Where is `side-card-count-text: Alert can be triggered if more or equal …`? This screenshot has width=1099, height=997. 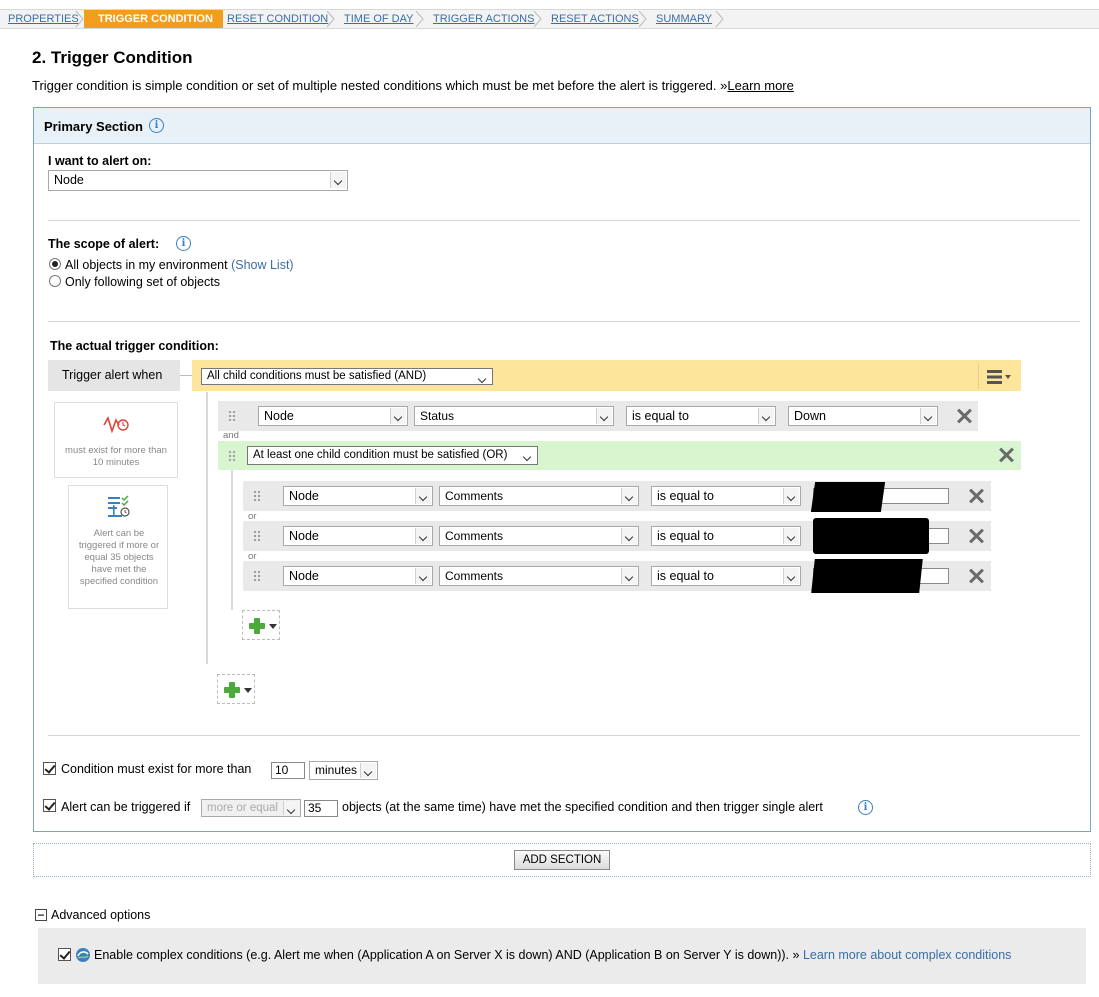 side-card-count-text: Alert can be triggered if more or equal … is located at coordinates (119, 557).